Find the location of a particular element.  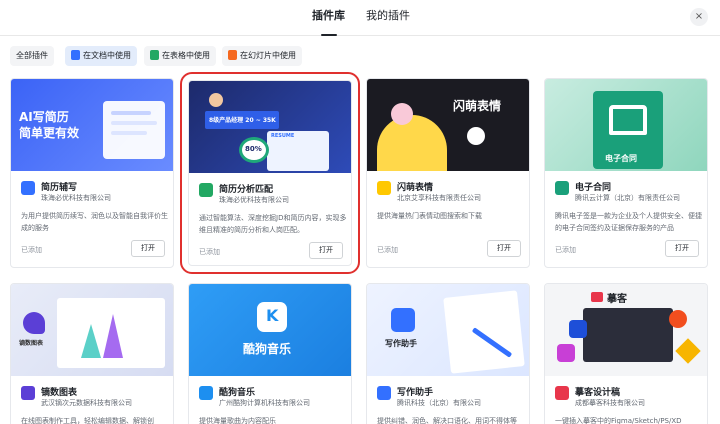

banner-title: 8级产品经理 20 ~ 35K is located at coordinates (242, 120).